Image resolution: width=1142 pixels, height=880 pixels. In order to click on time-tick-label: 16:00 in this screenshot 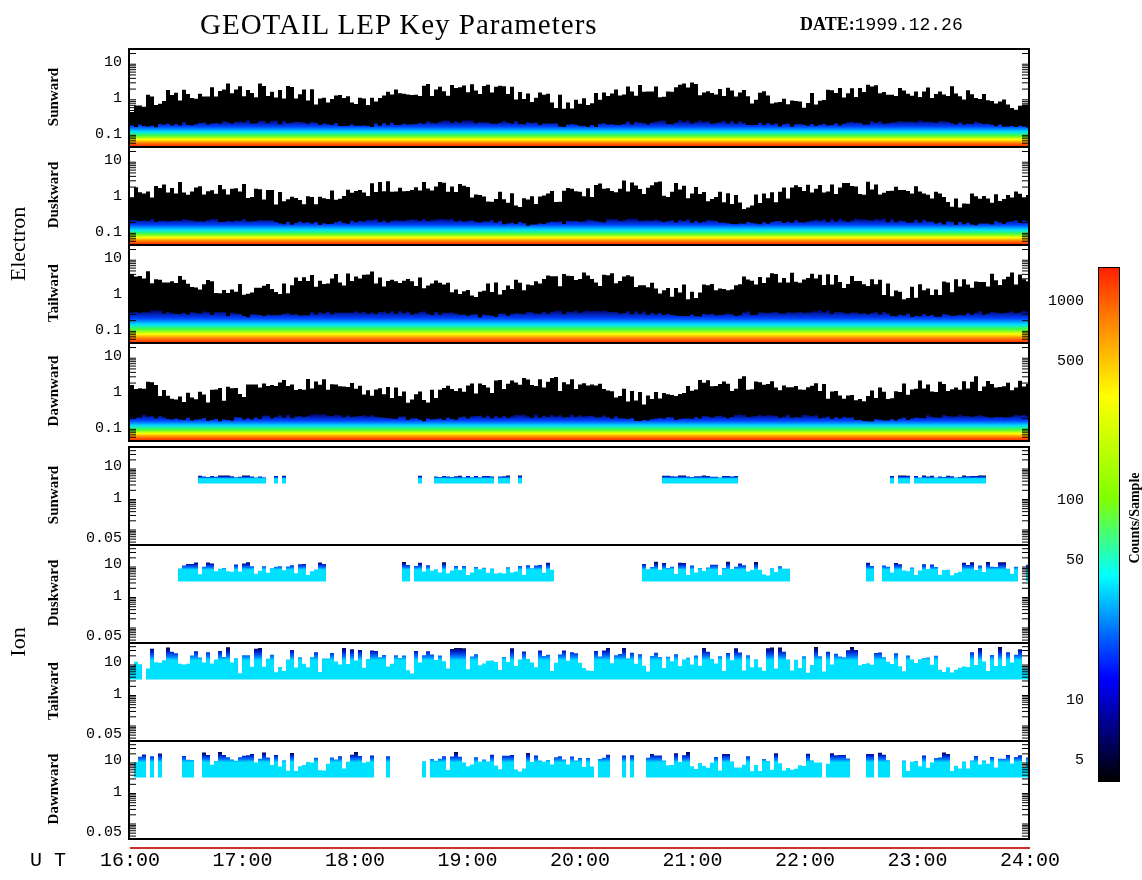, I will do `click(130, 861)`.